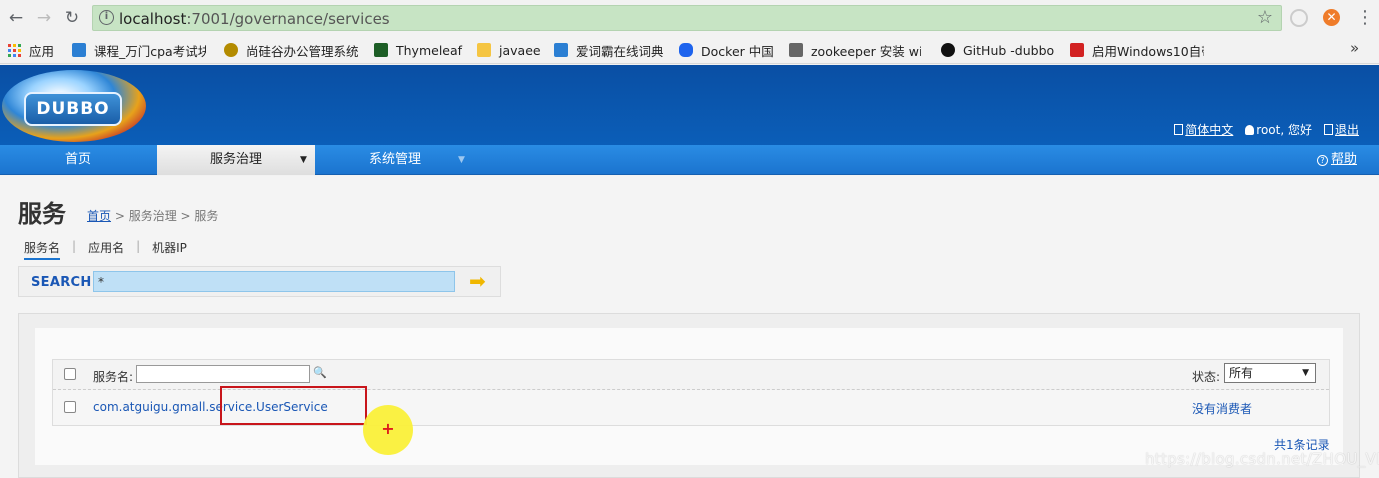 The image size is (1379, 478). What do you see at coordinates (1328, 129) in the screenshot?
I see `logout-icon` at bounding box center [1328, 129].